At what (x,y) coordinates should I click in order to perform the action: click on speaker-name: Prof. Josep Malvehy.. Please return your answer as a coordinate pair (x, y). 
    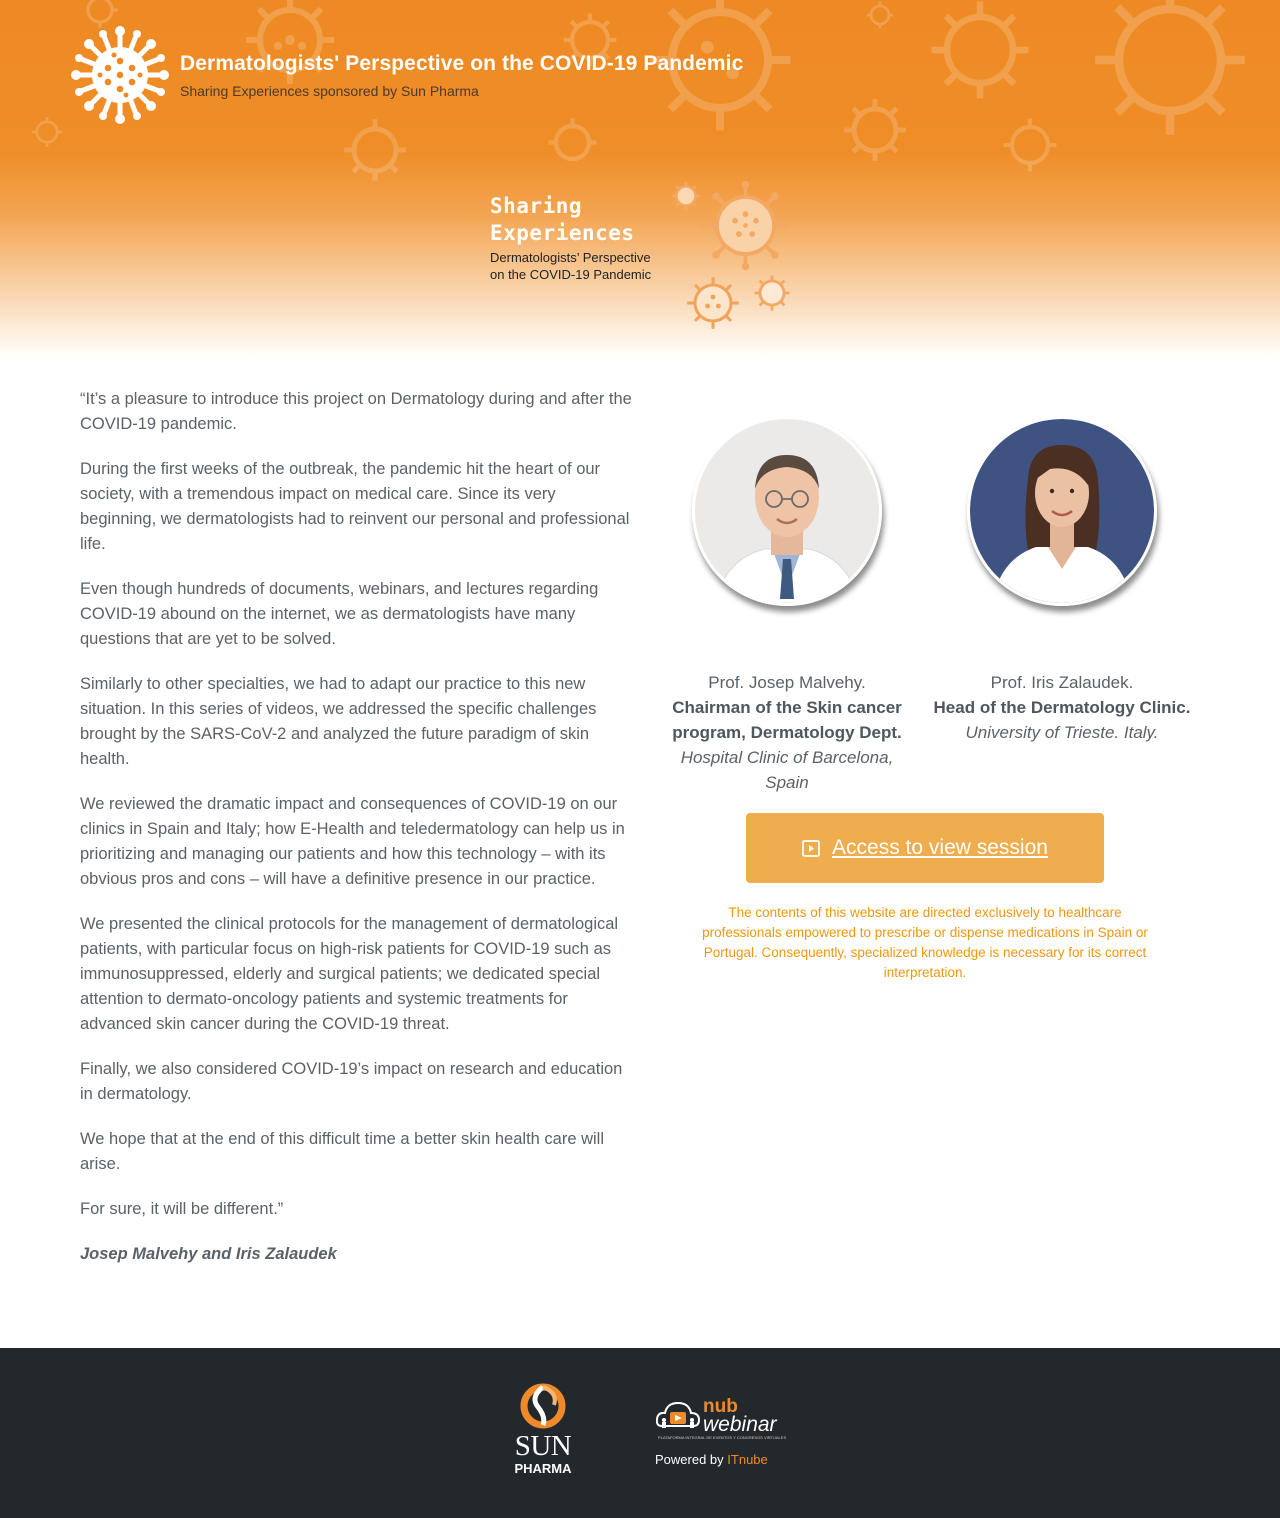
    Looking at the image, I should click on (787, 682).